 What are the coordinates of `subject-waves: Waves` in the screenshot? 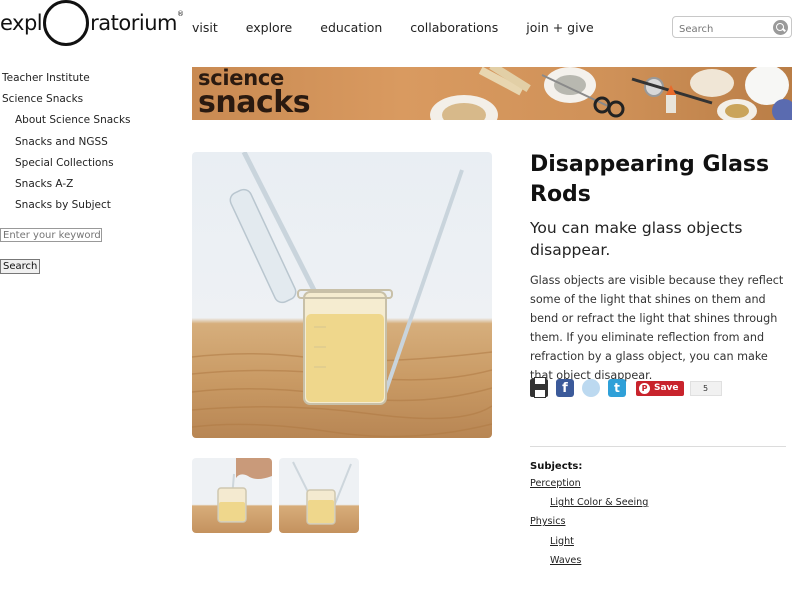 It's located at (660, 560).